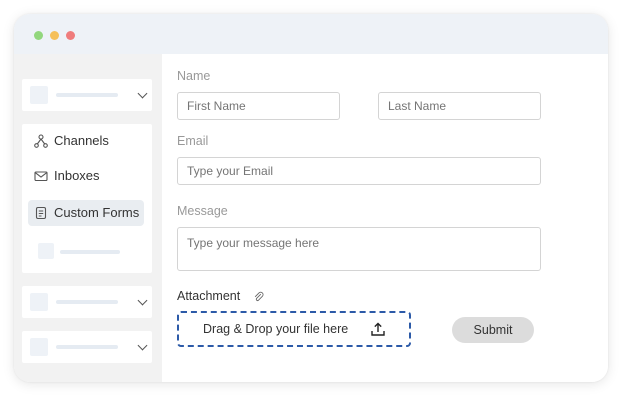 The width and height of the screenshot is (623, 396). I want to click on file-dropzone: Drag & Drop your file here, so click(294, 329).